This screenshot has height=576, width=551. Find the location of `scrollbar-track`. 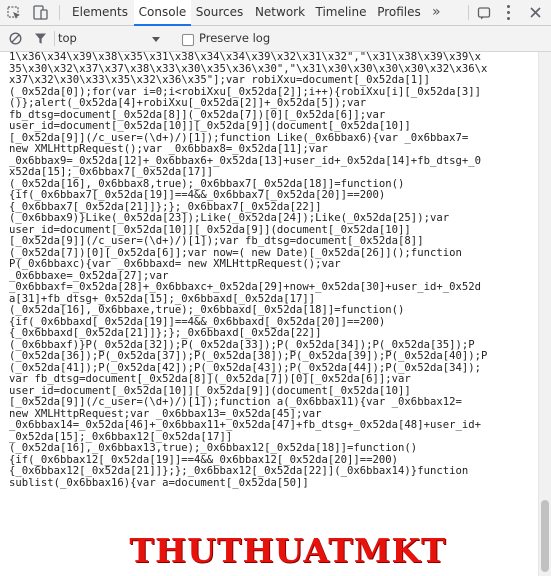

scrollbar-track is located at coordinates (544, 314).